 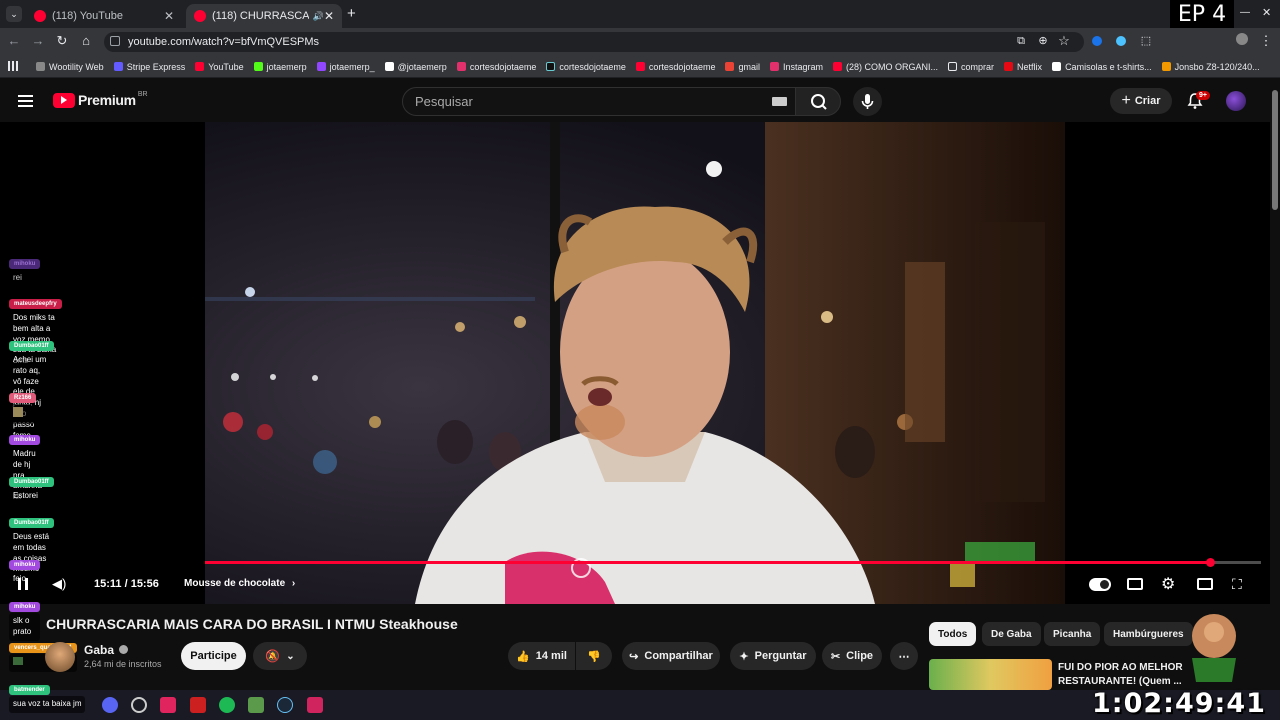 What do you see at coordinates (280, 67) in the screenshot?
I see `bookmark-item: jotaemerp` at bounding box center [280, 67].